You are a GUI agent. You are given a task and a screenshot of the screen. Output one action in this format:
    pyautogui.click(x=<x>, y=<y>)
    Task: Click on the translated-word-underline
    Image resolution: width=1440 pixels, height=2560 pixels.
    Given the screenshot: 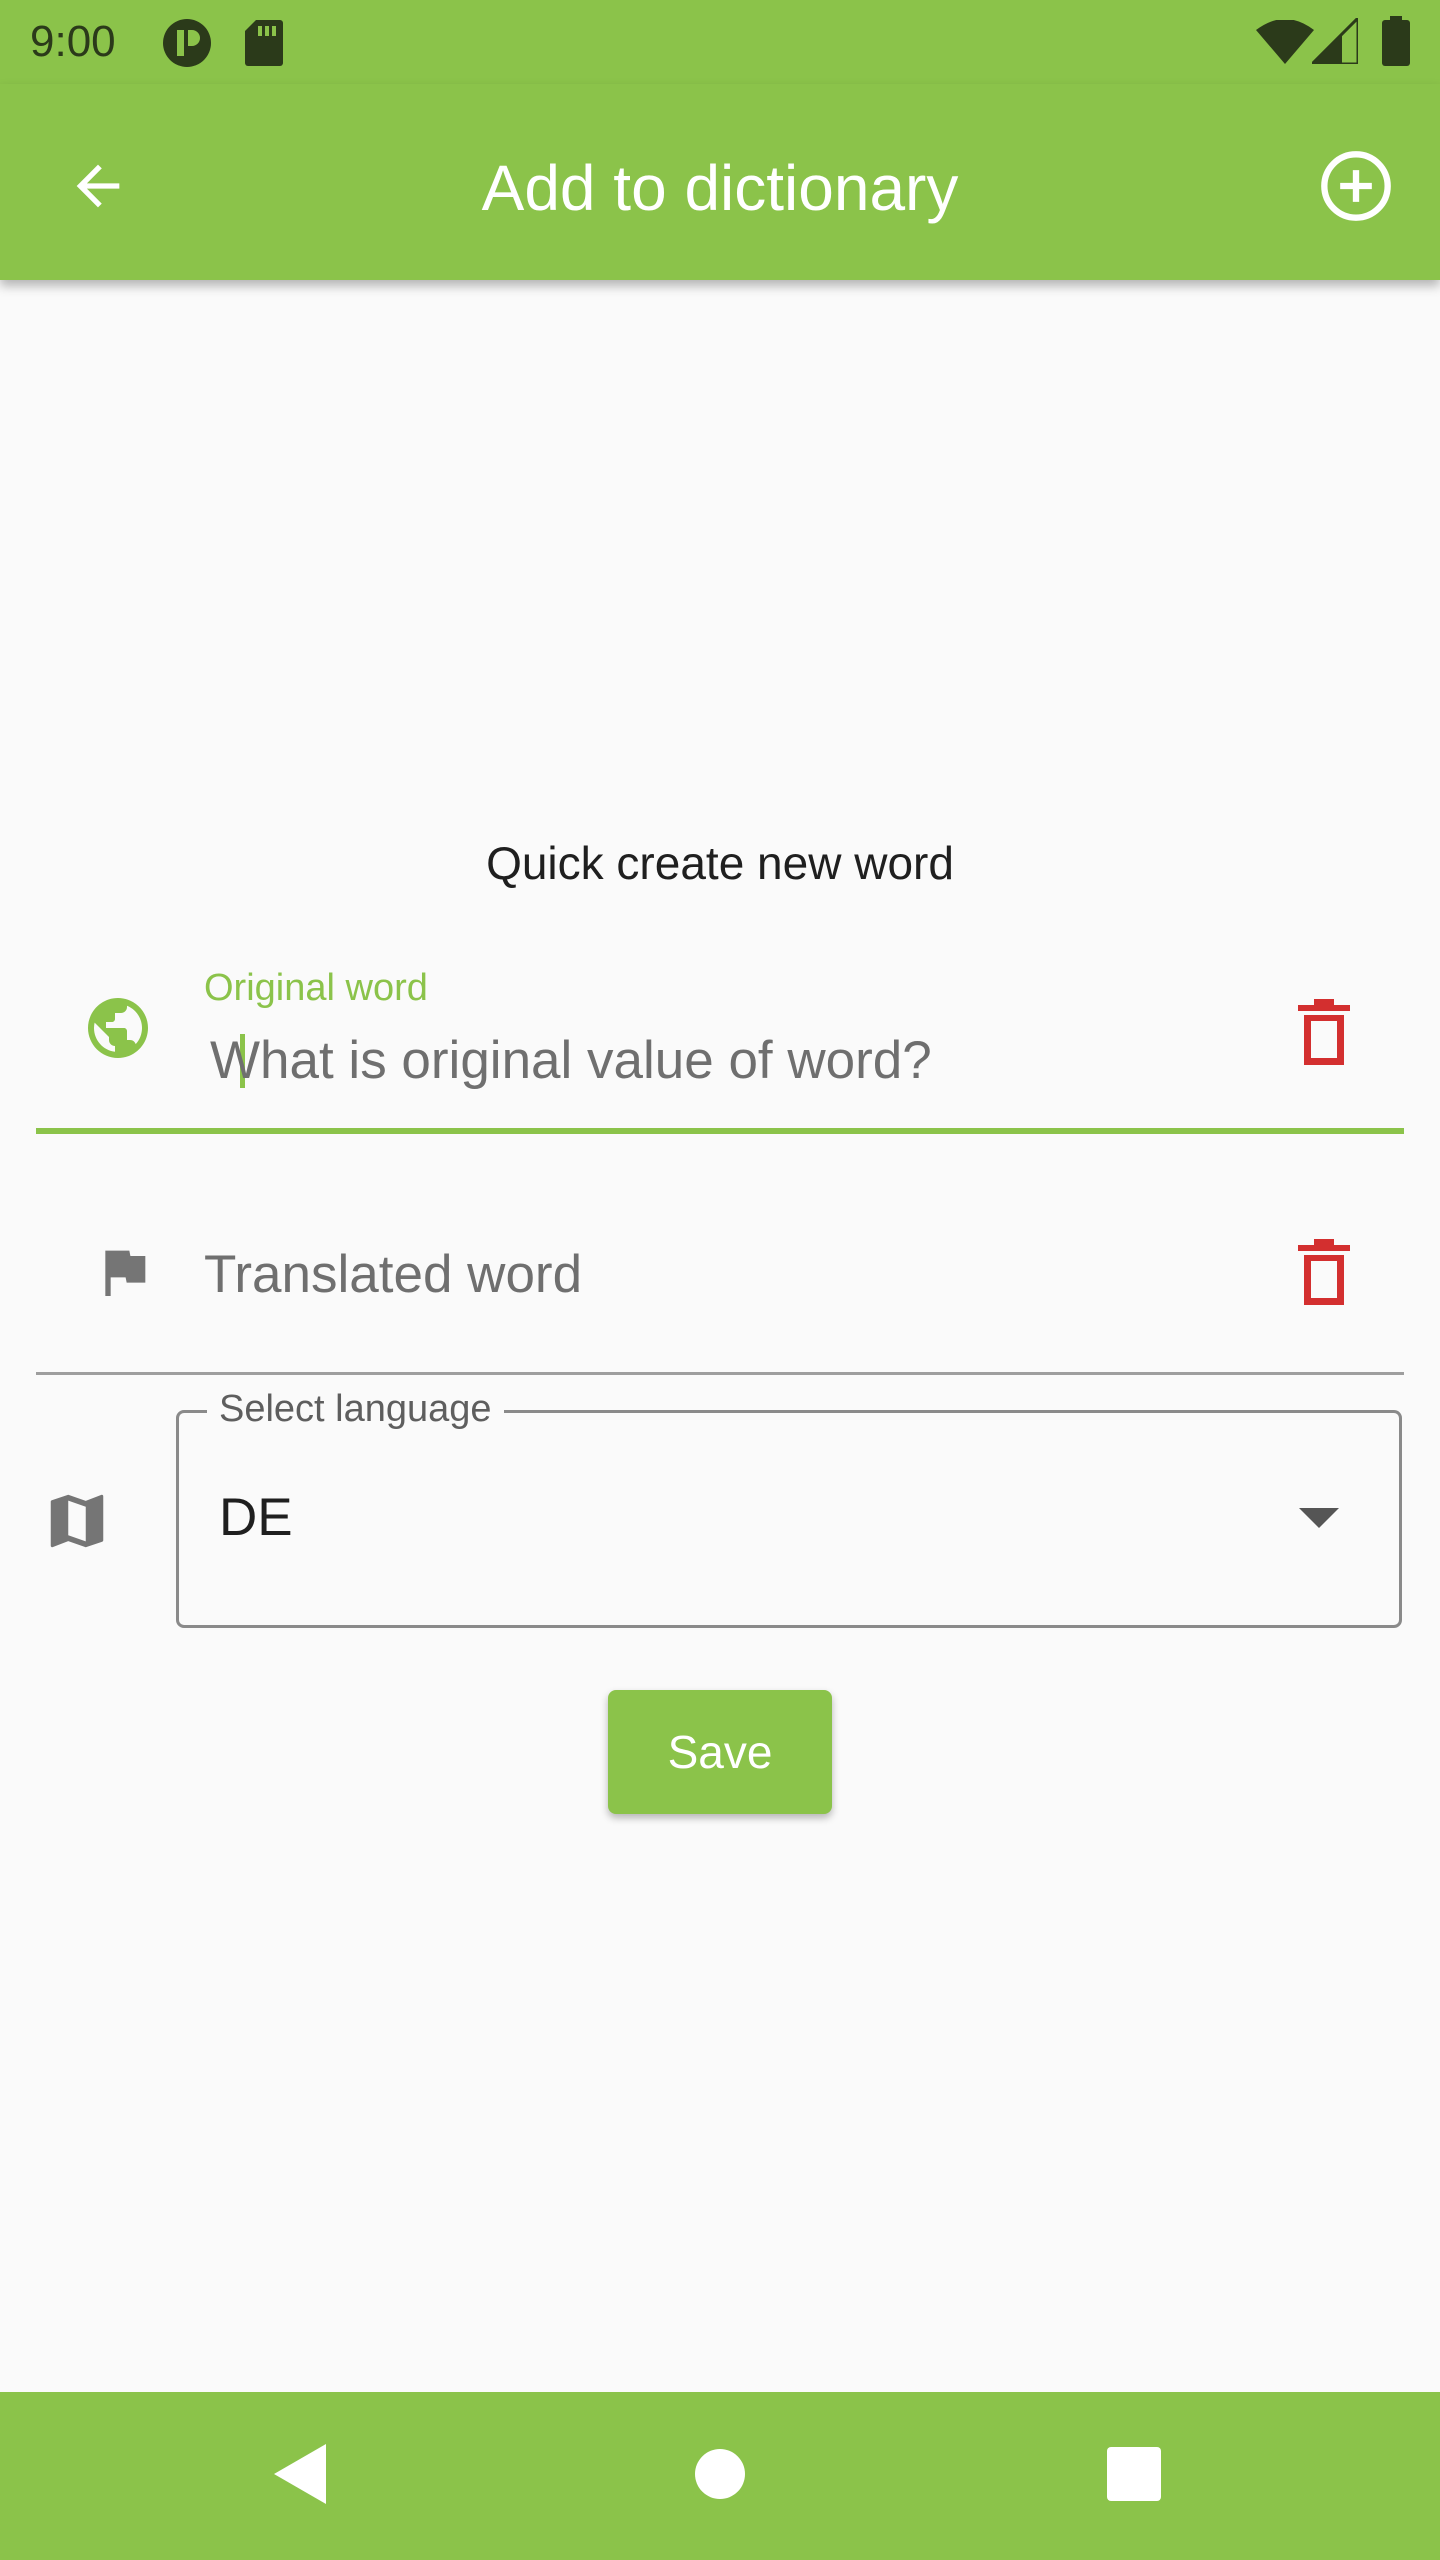 What is the action you would take?
    pyautogui.click(x=720, y=1373)
    